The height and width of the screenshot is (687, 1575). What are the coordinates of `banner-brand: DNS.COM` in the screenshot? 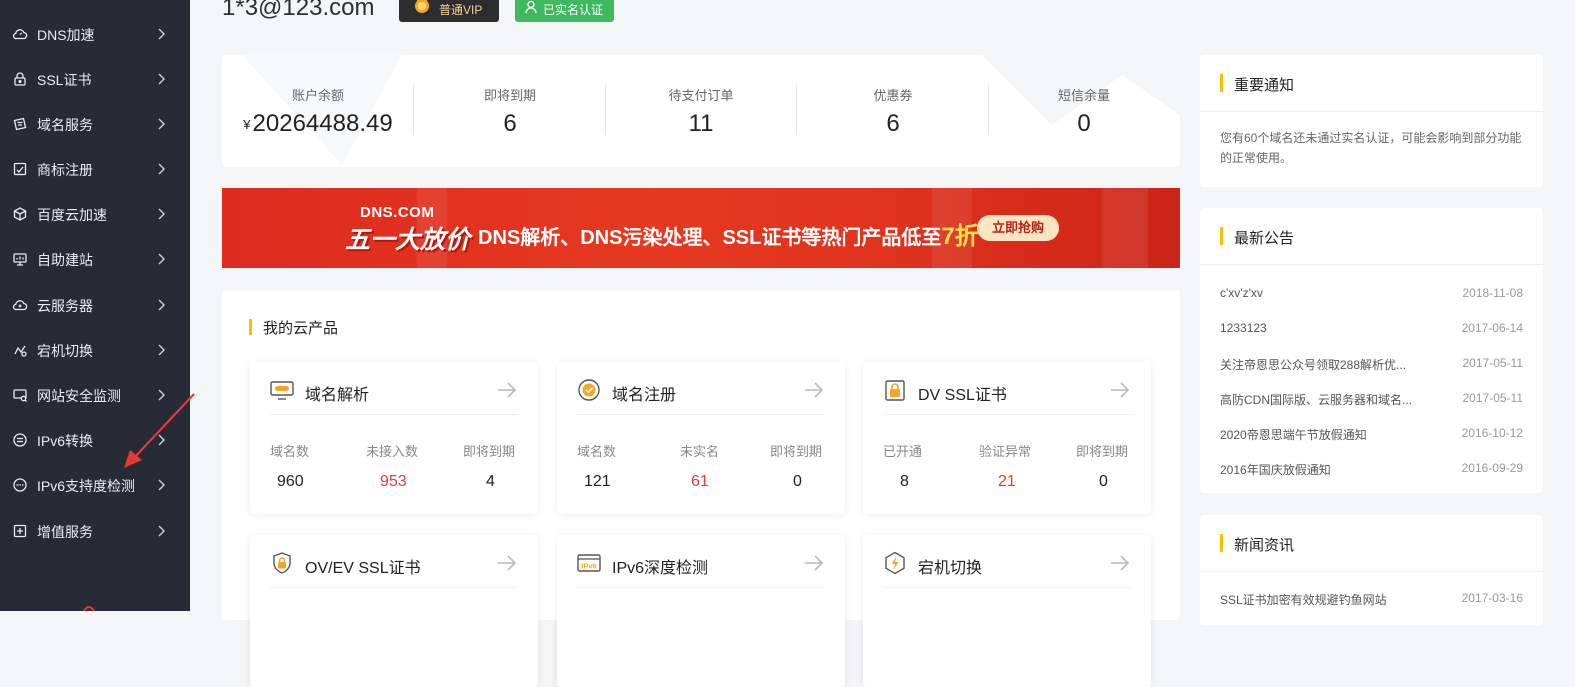 It's located at (397, 212).